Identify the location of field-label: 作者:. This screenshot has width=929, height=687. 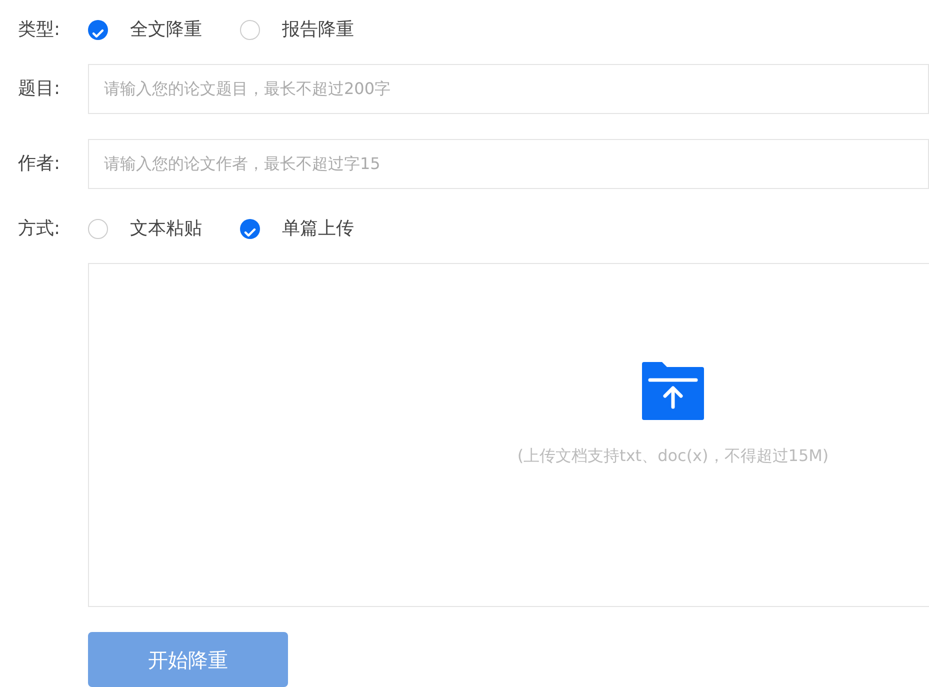
(40, 164).